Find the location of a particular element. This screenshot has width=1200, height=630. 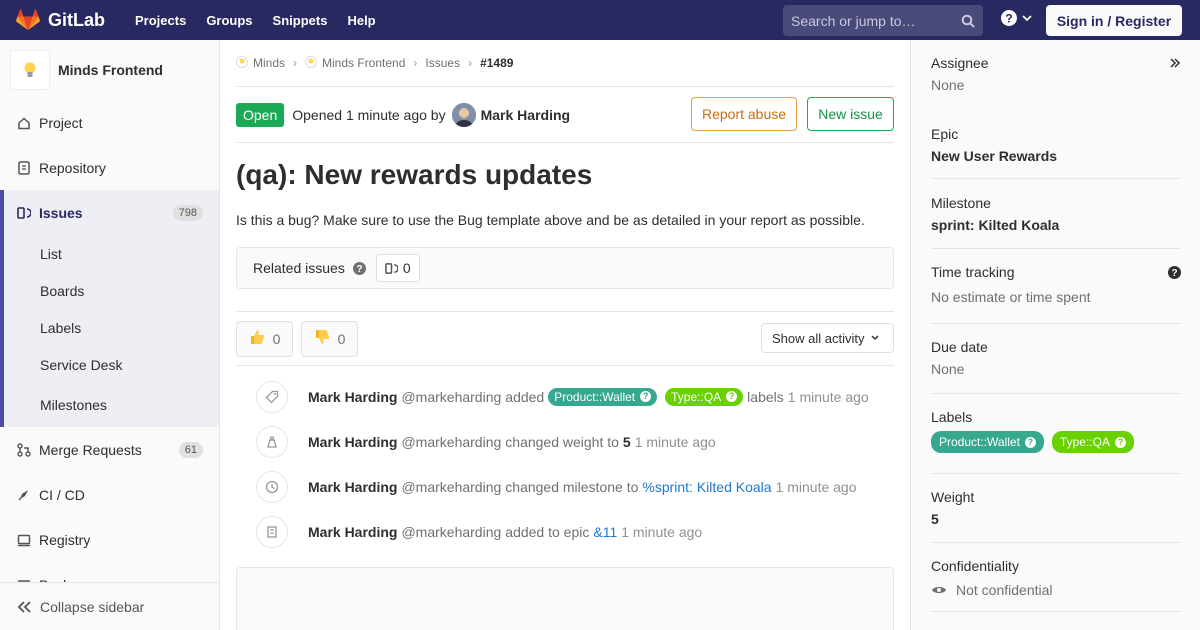

milestone-value: sprint: Kilted Koala is located at coordinates (1056, 225).